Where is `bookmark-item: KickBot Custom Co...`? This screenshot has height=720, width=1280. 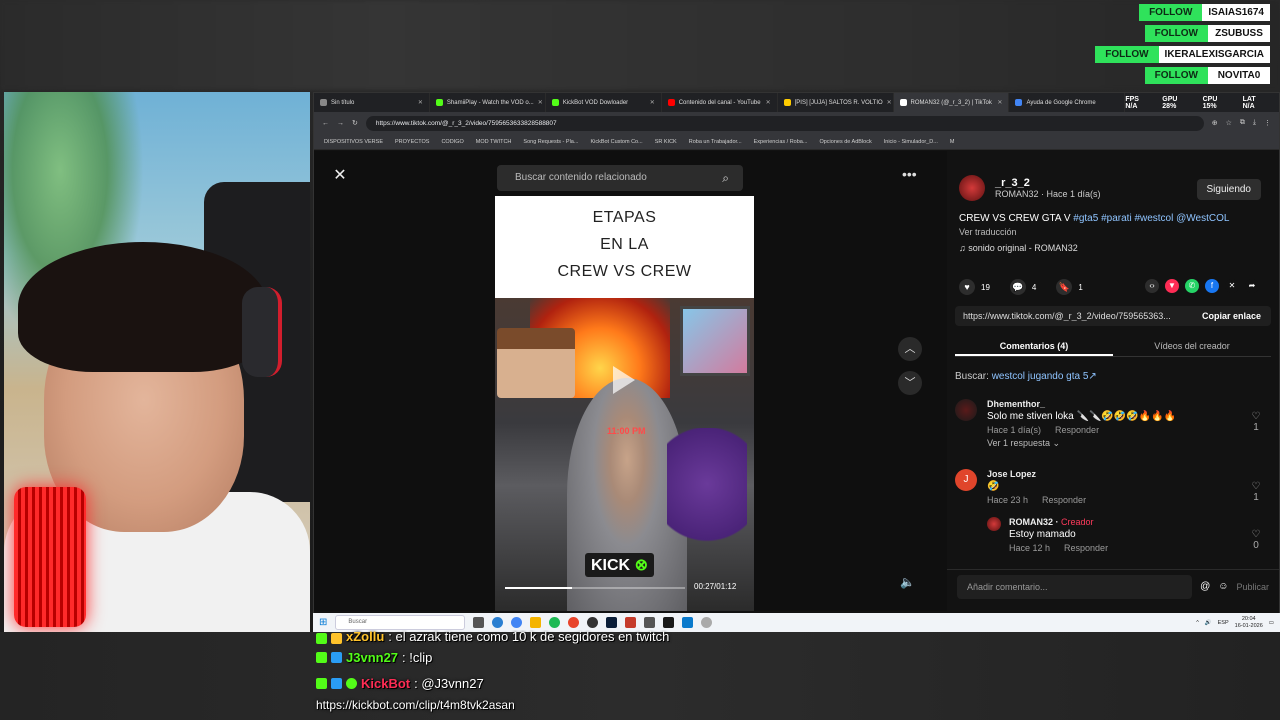
bookmark-item: KickBot Custom Co... is located at coordinates (616, 142).